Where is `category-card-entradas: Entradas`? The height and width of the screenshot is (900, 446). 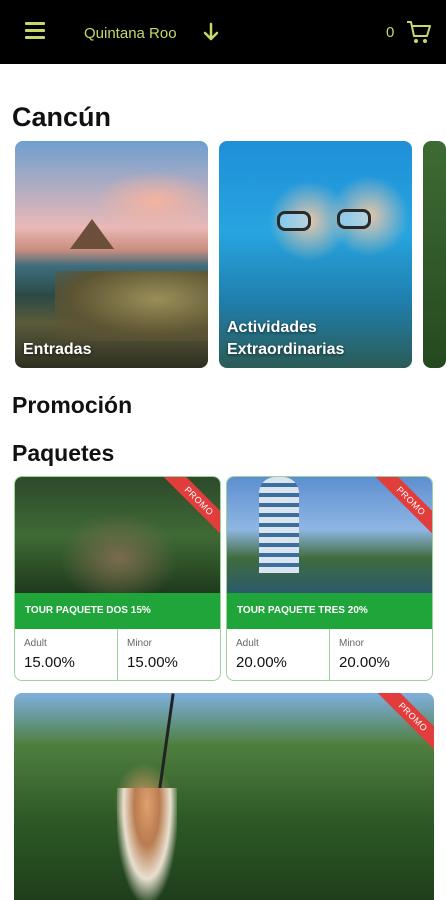 category-card-entradas: Entradas is located at coordinates (111, 254).